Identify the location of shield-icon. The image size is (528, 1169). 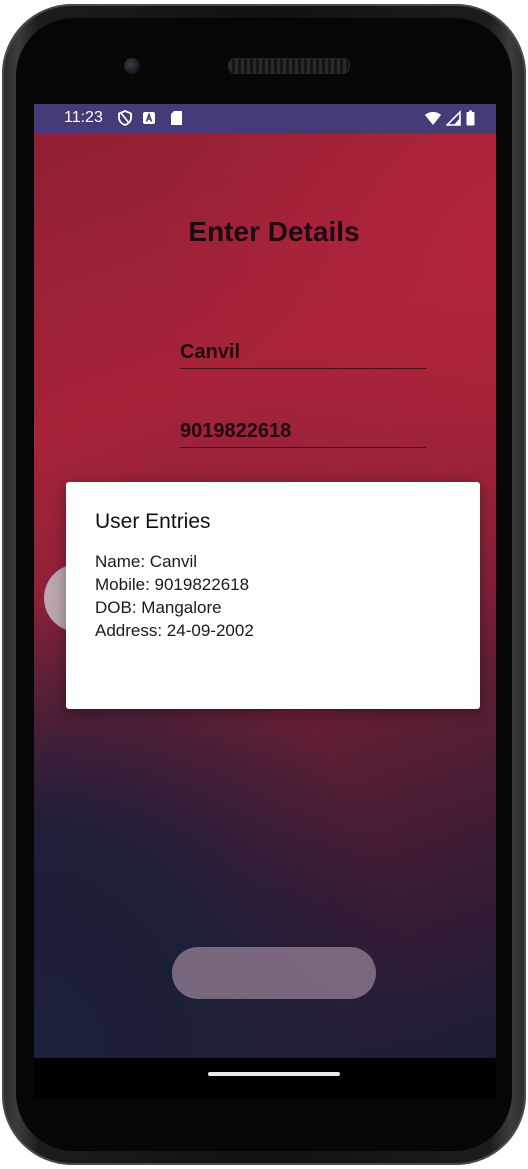
(125, 118).